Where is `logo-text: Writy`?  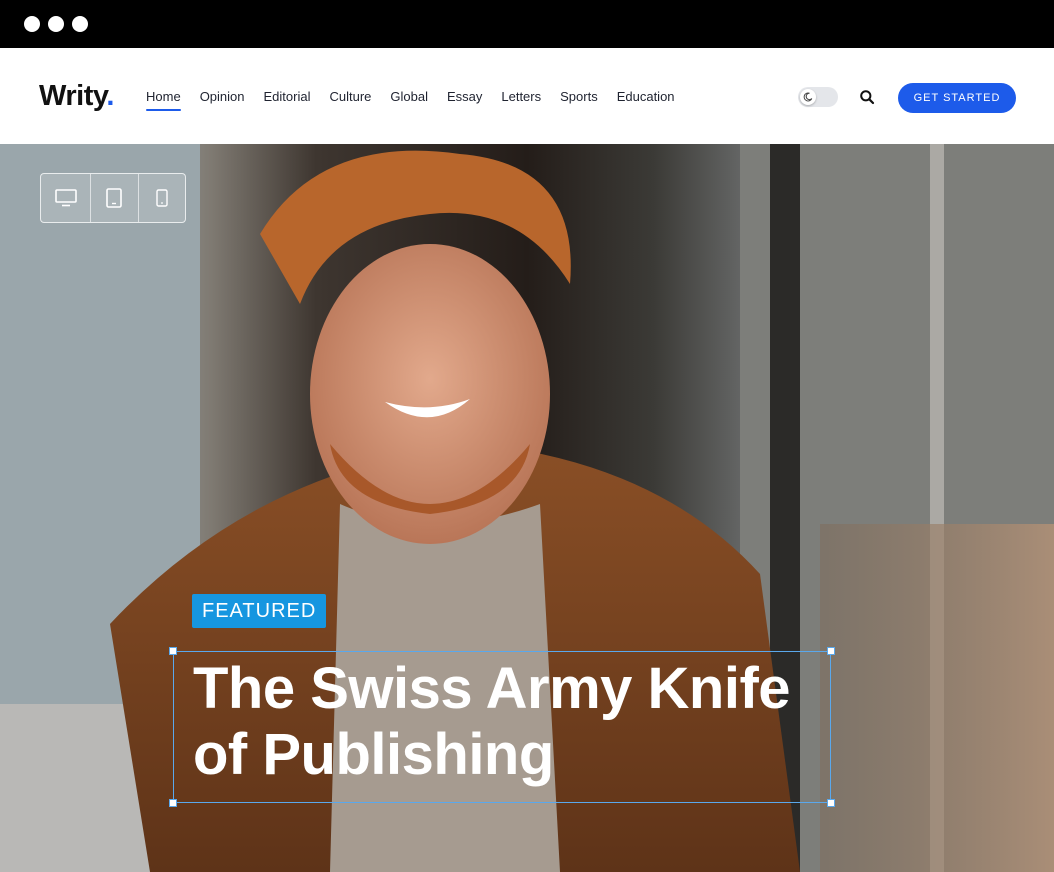
logo-text: Writy is located at coordinates (73, 96).